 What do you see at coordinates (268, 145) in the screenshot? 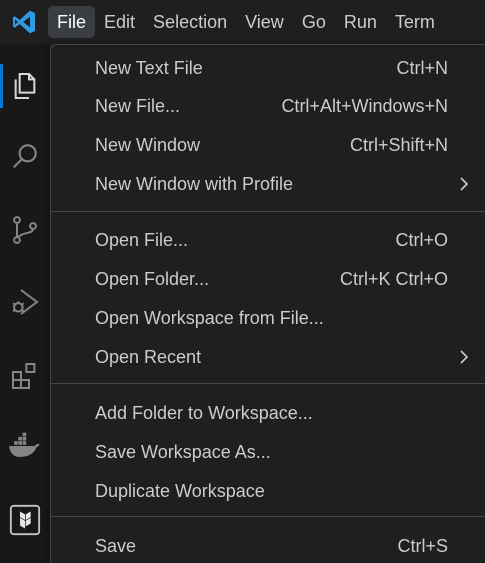
I see `menu-item-new-window: New Window Ctrl+Shift+N` at bounding box center [268, 145].